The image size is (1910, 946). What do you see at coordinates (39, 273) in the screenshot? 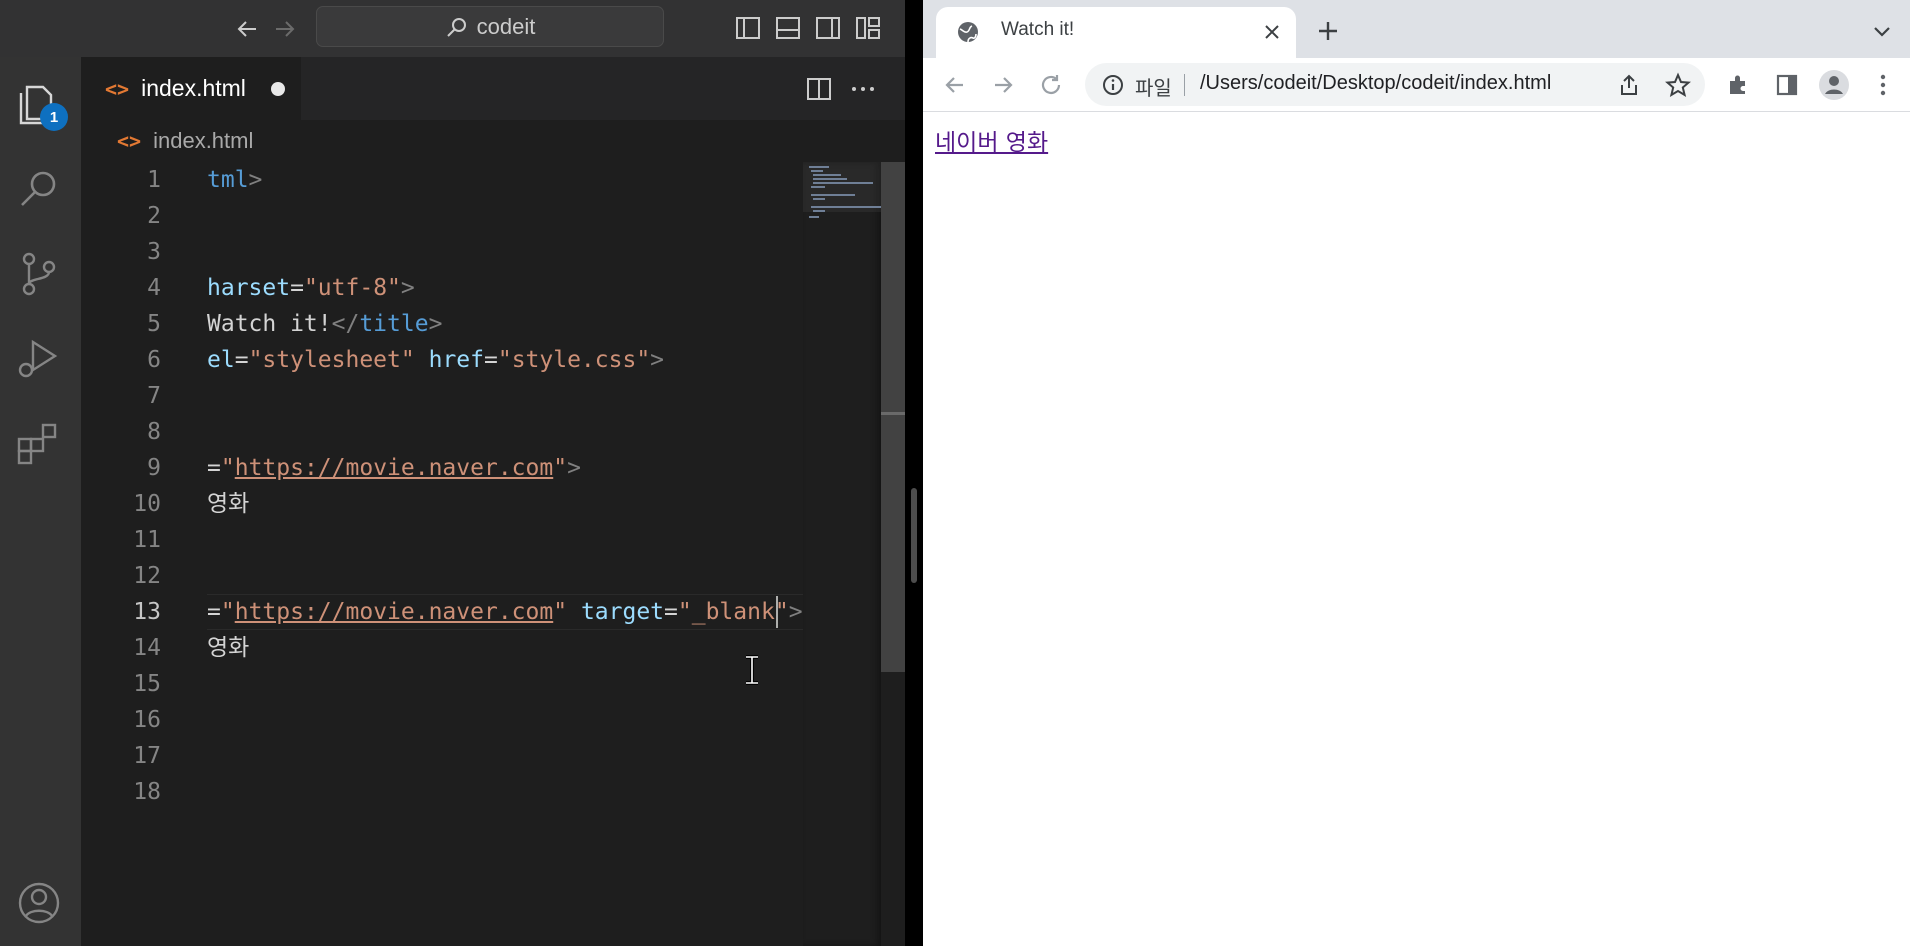
I see `source-control-icon` at bounding box center [39, 273].